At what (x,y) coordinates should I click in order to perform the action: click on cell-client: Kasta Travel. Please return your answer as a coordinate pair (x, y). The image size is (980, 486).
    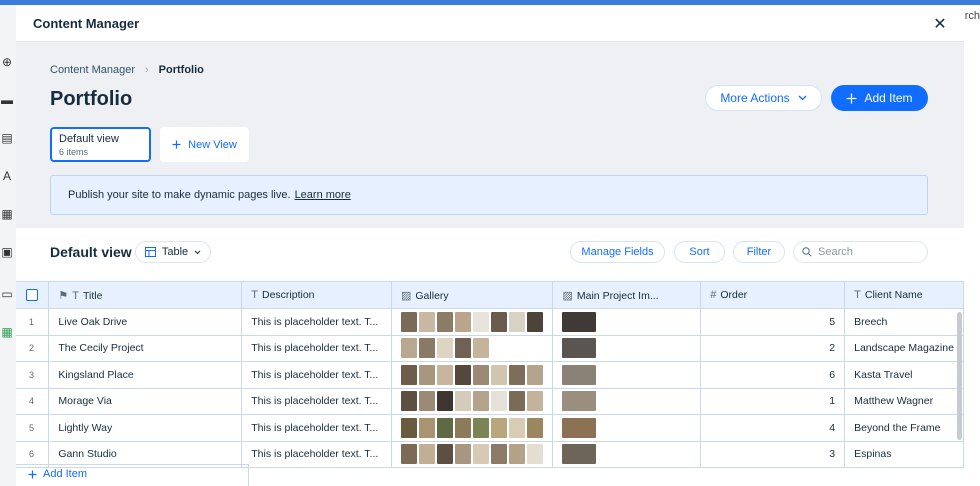
    Looking at the image, I should click on (904, 375).